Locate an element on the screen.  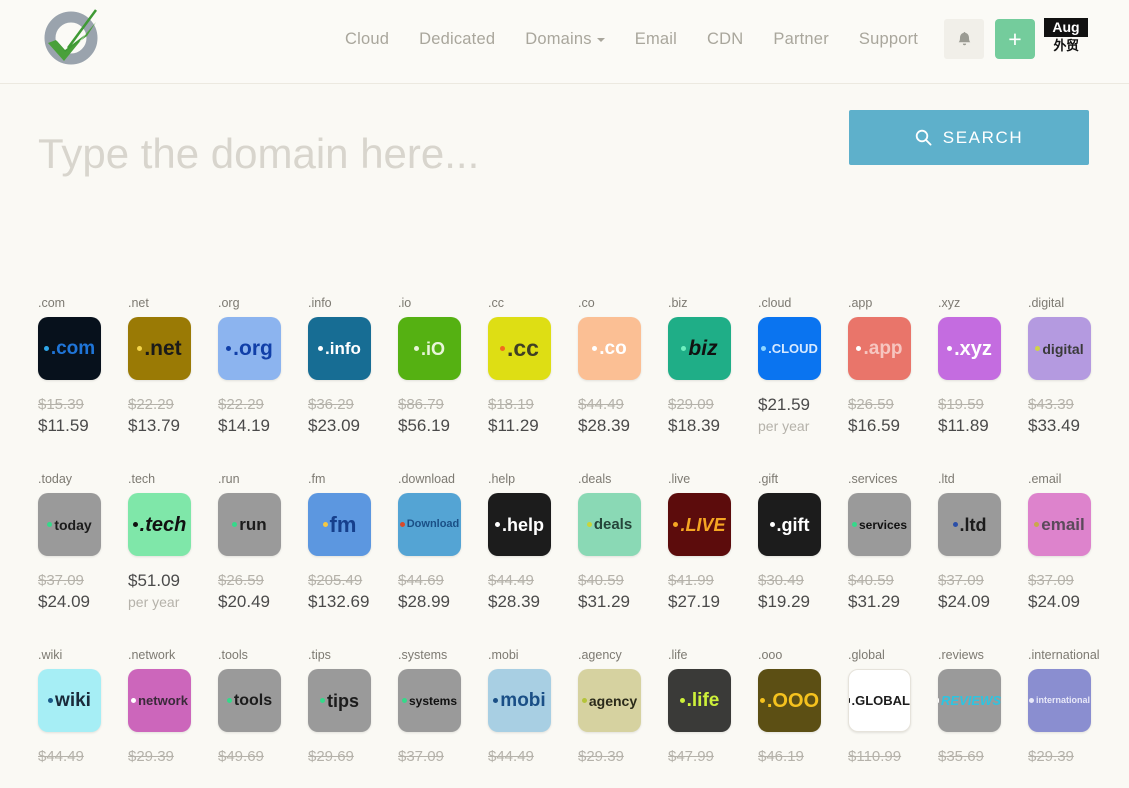
tld-prices: $29.39 is located at coordinates (1073, 766).